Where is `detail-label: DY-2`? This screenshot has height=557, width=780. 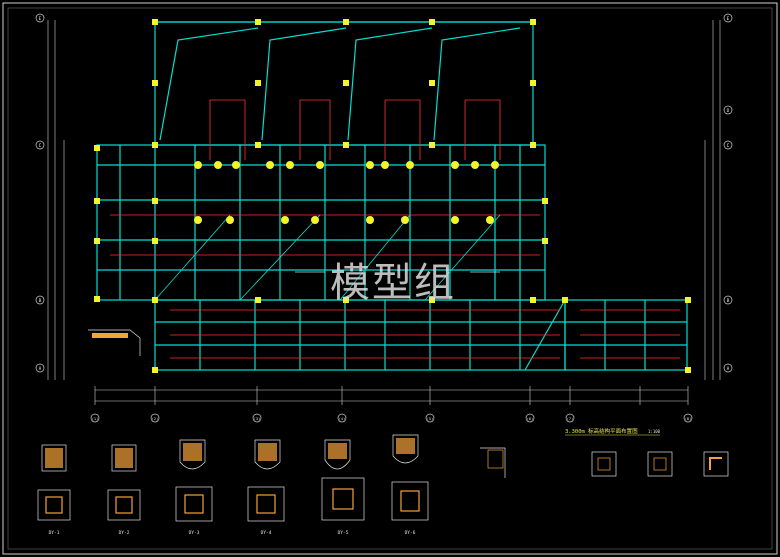 detail-label: DY-2 is located at coordinates (124, 533).